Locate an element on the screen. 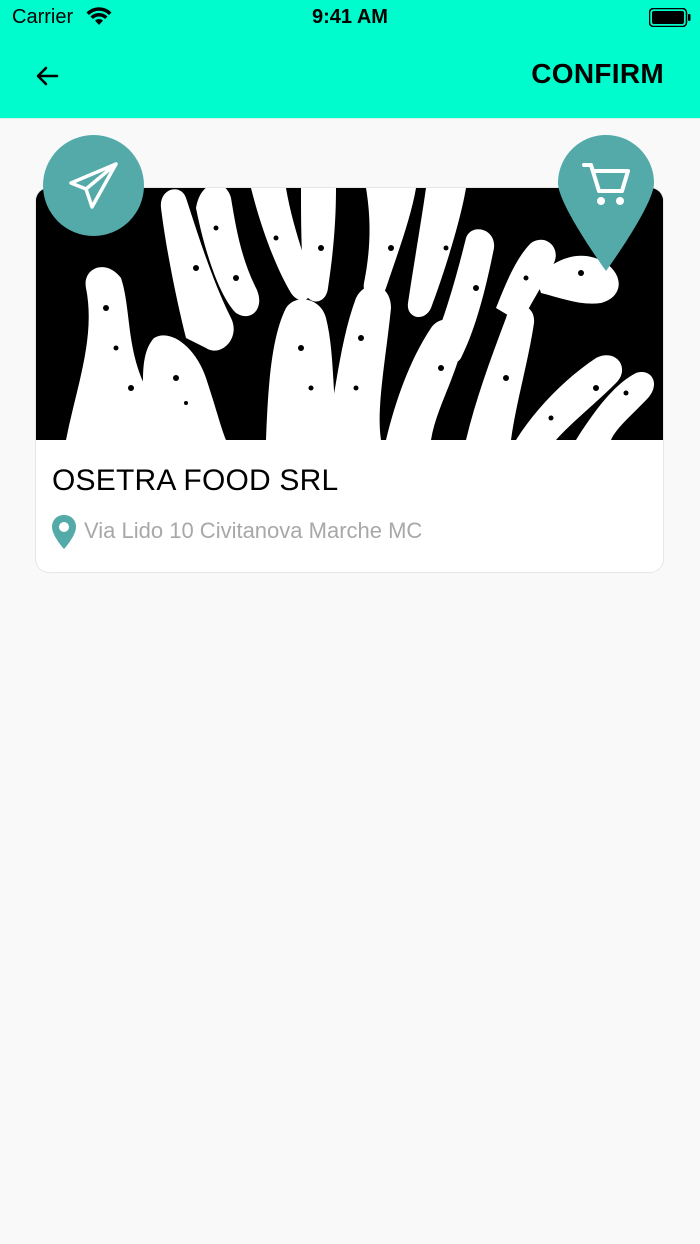 The width and height of the screenshot is (700, 1244). status-bar: Carrier 9:41 AM is located at coordinates (350, 18).